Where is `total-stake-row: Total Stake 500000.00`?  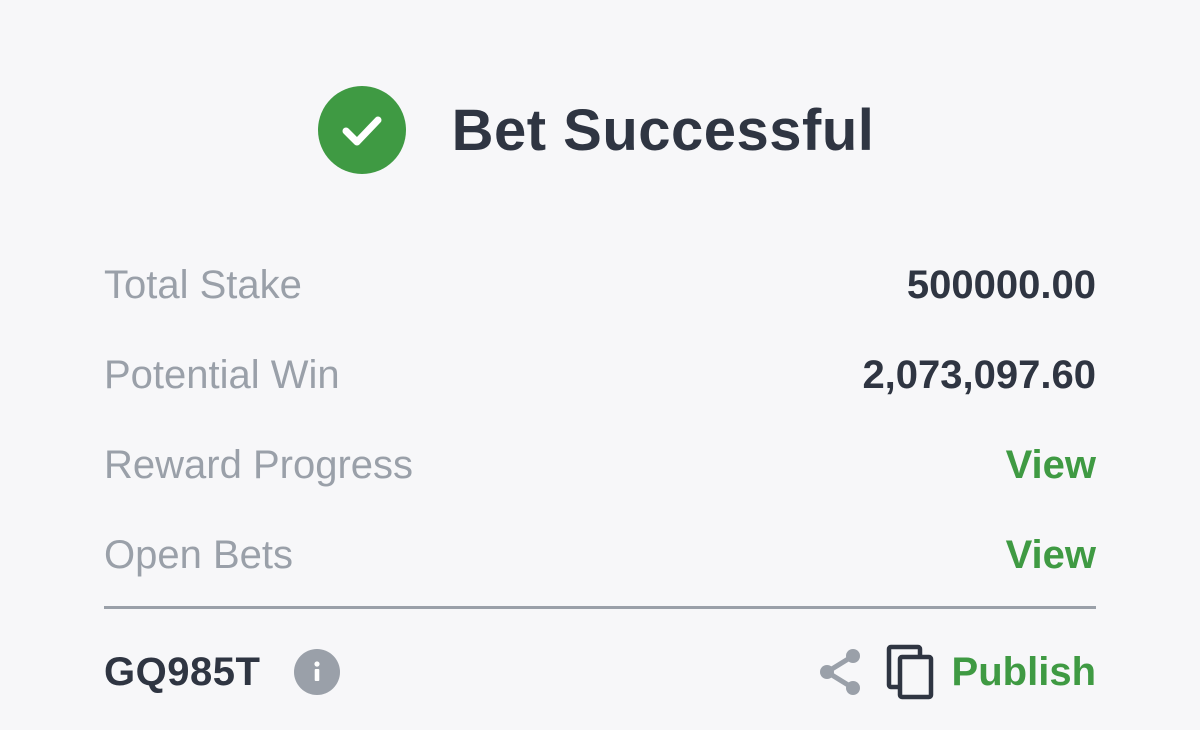
total-stake-row: Total Stake 500000.00 is located at coordinates (600, 285).